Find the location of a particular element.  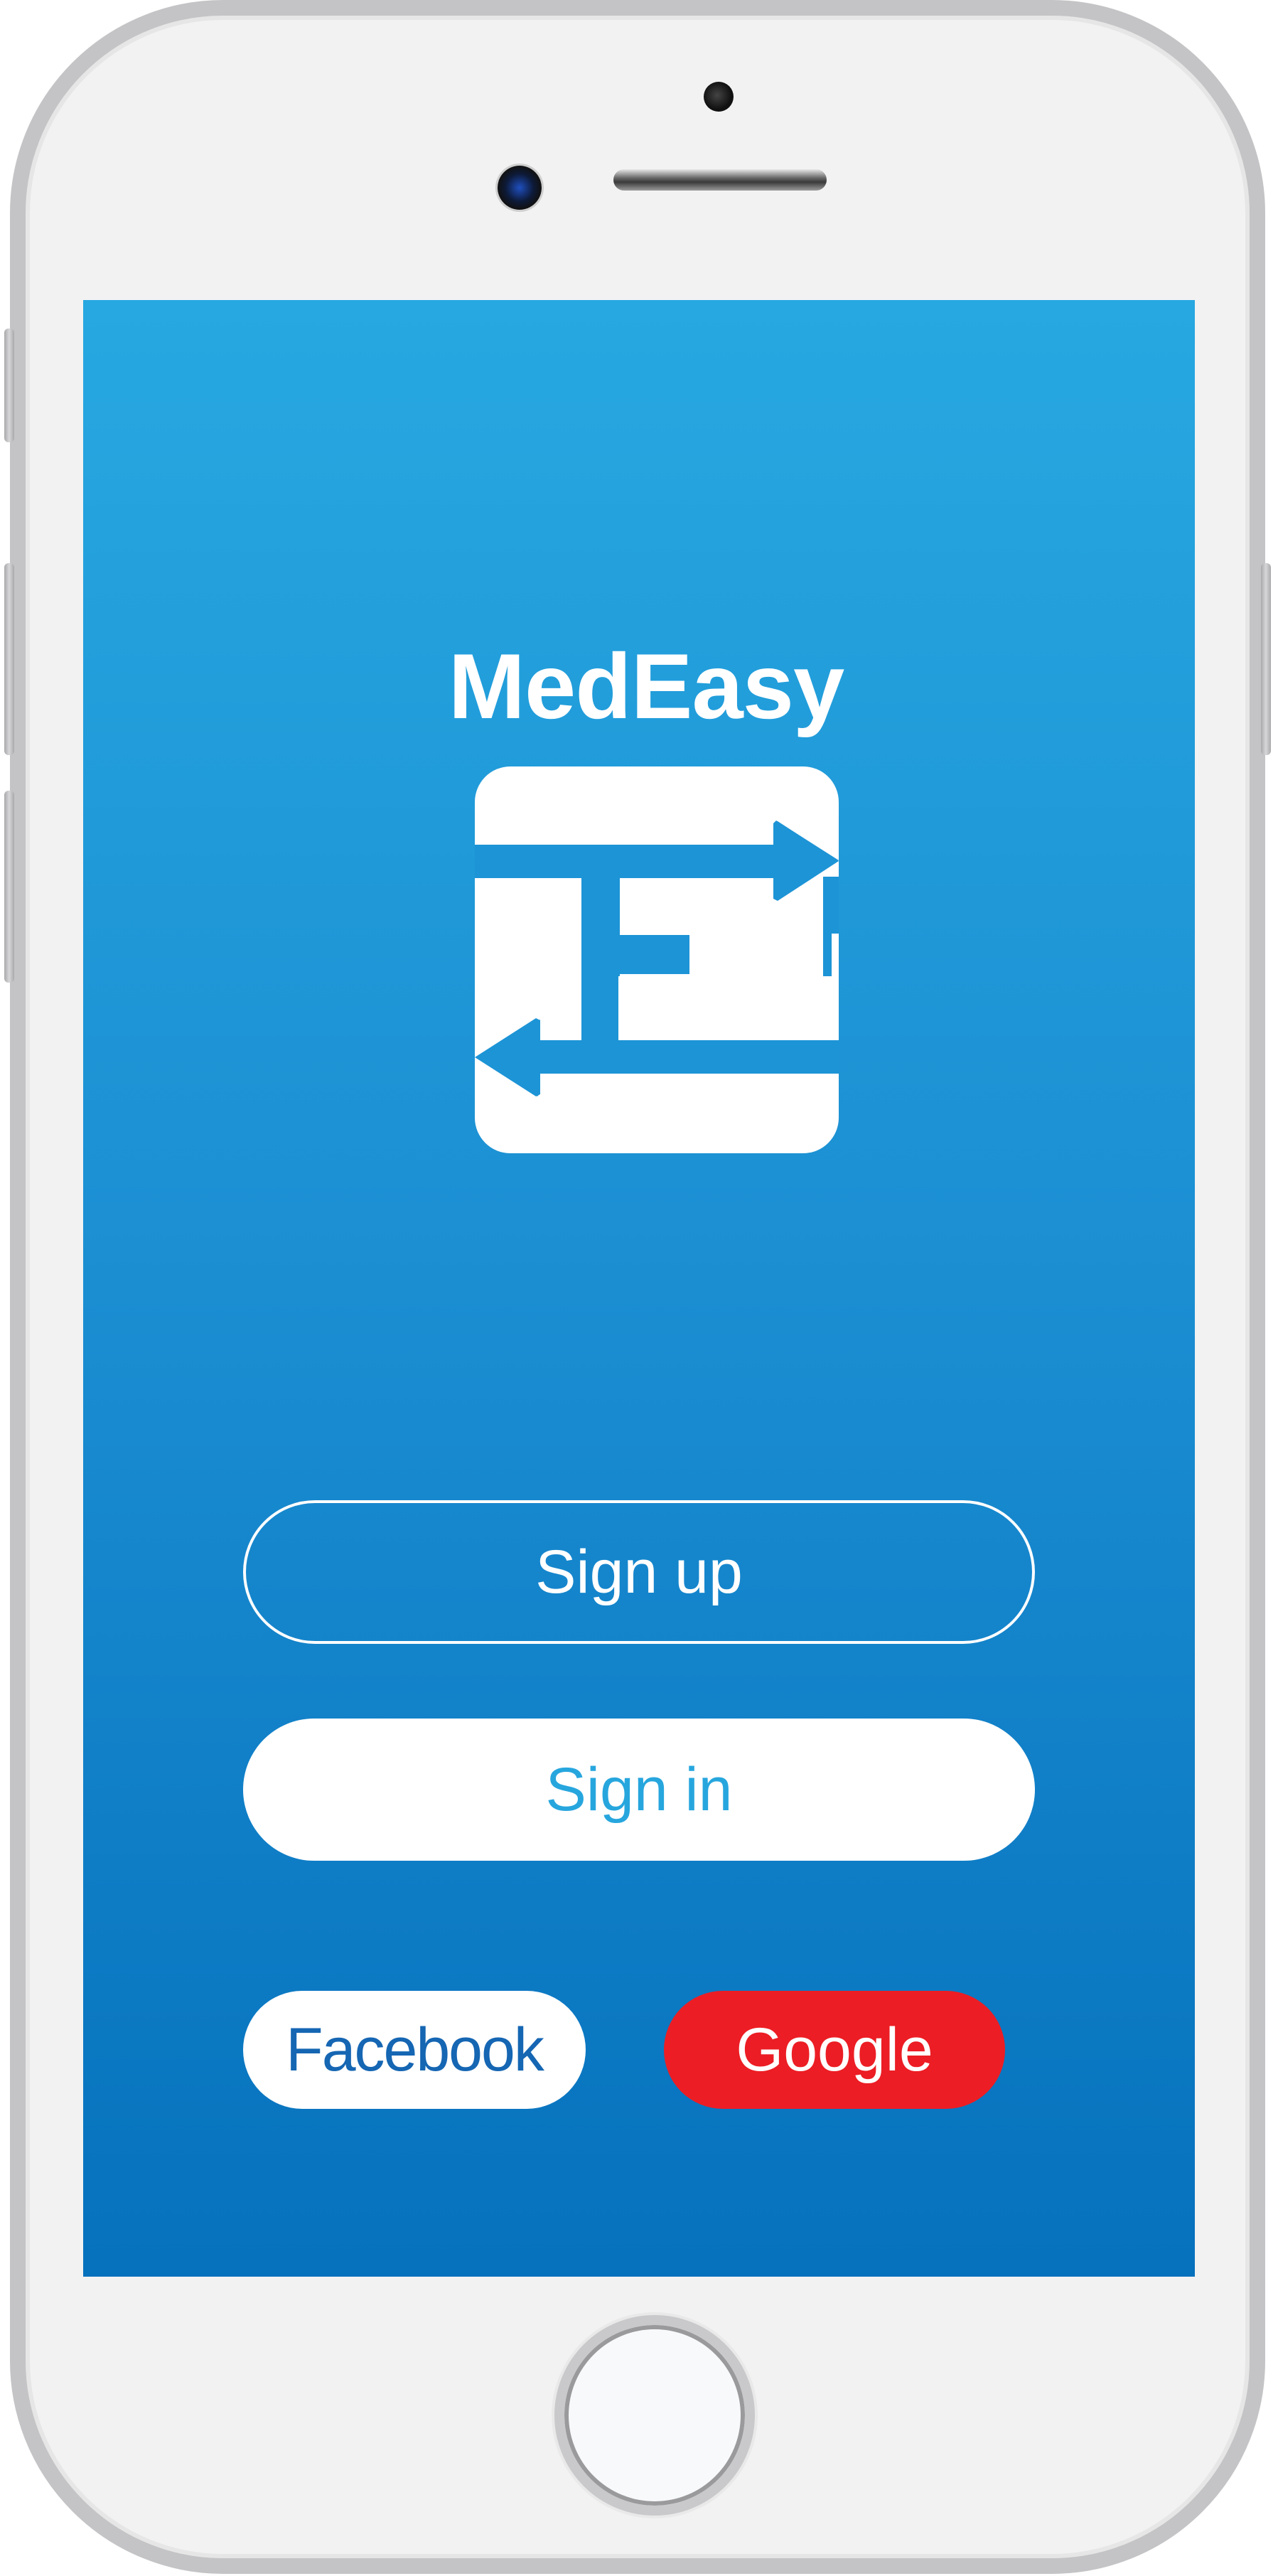

sign-up-button: Sign up is located at coordinates (639, 1572).